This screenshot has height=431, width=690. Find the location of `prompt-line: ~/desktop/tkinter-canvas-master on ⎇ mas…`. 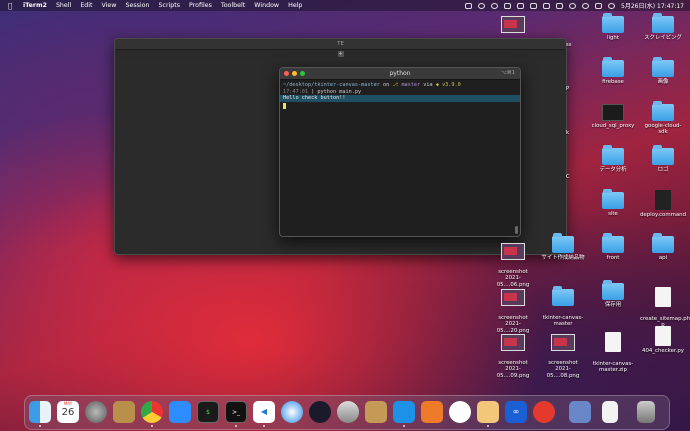

prompt-line: ~/desktop/tkinter-canvas-master on ⎇ mas… is located at coordinates (400, 85).